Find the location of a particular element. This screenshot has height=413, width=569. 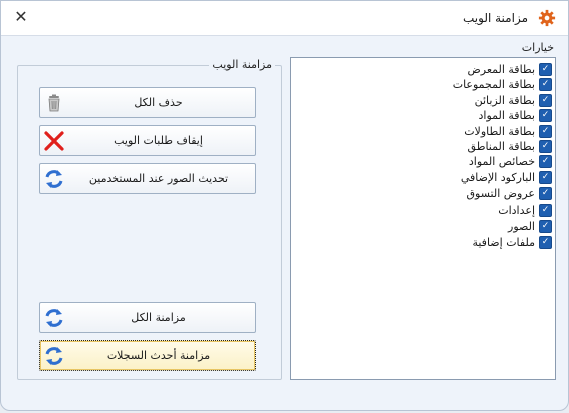

red-x-icon is located at coordinates (54, 141).